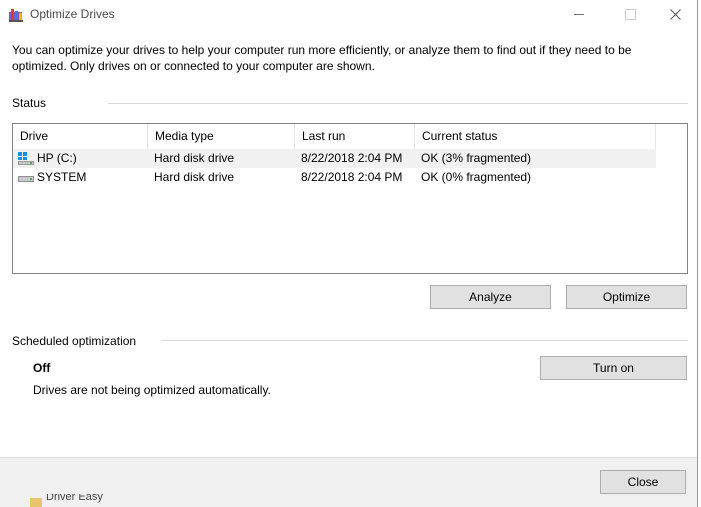  I want to click on column-header-current-status: Current status, so click(535, 136).